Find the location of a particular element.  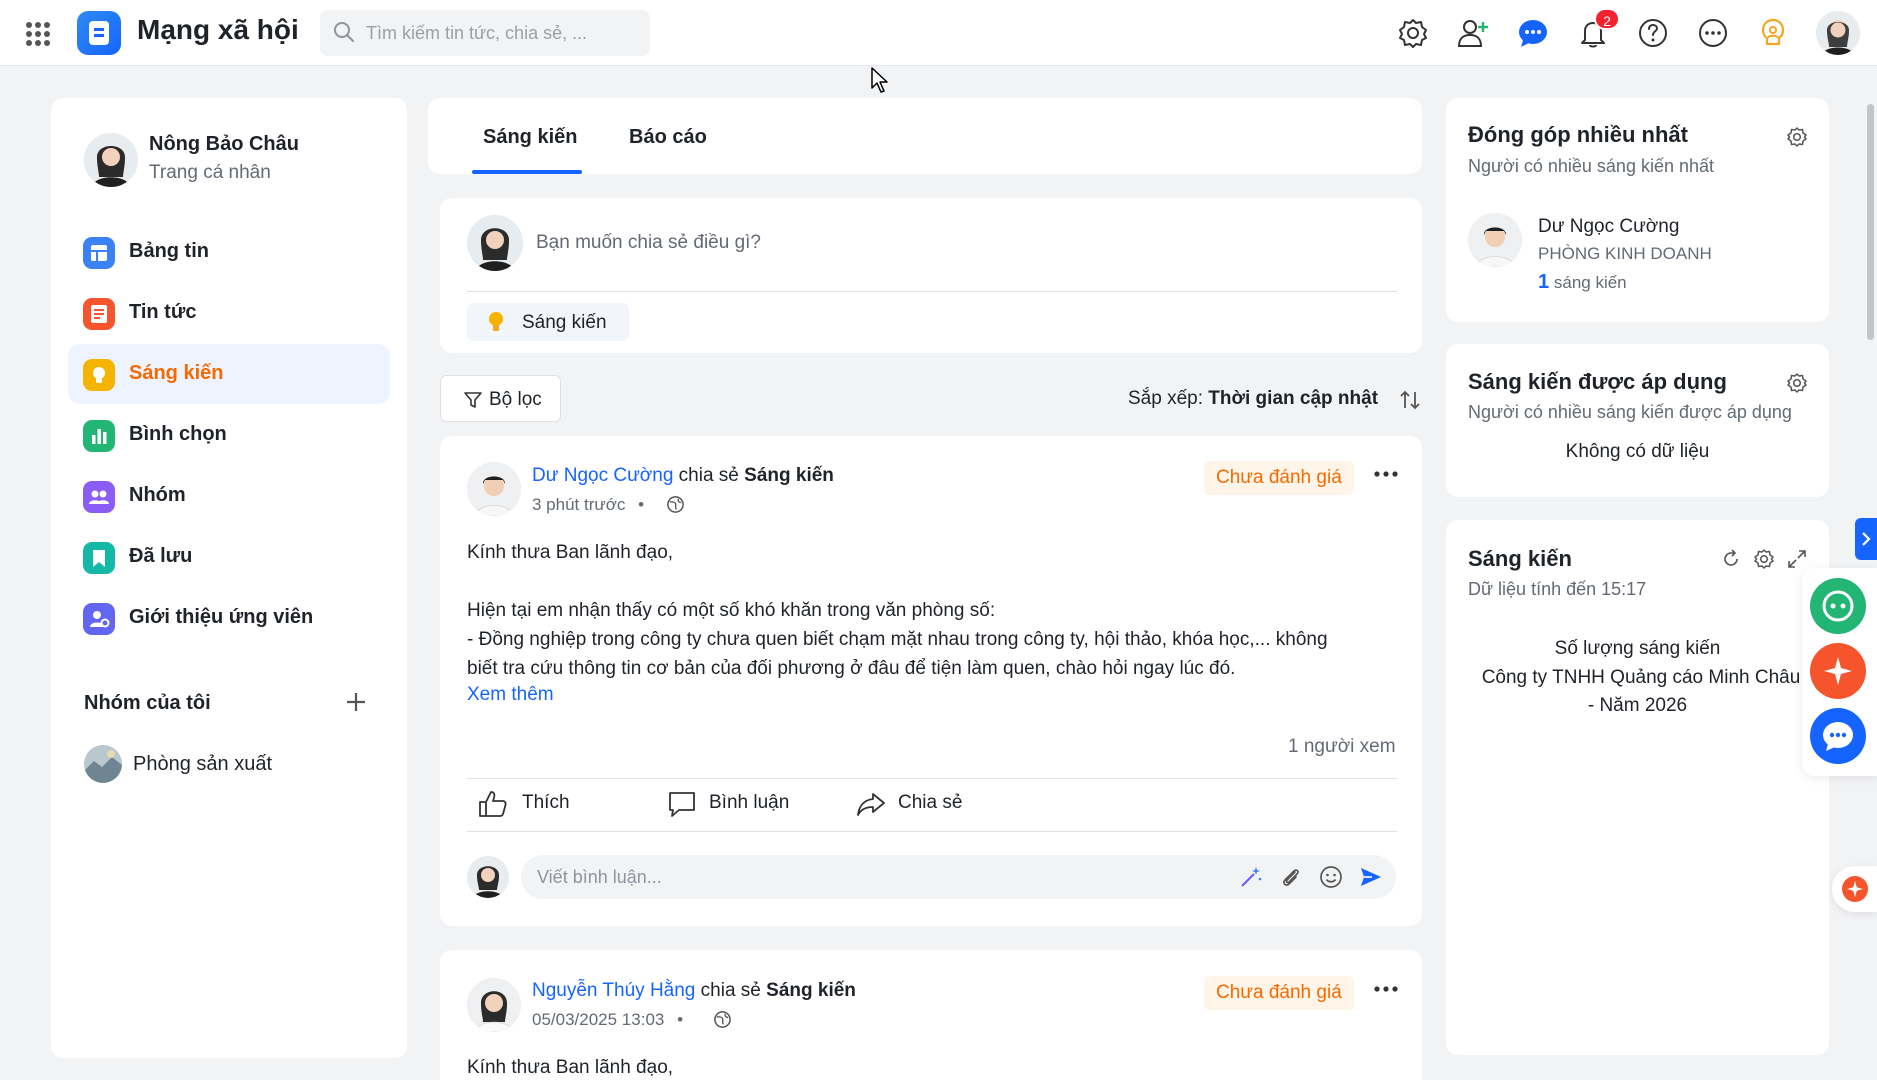

emoji-icon is located at coordinates (1331, 877).